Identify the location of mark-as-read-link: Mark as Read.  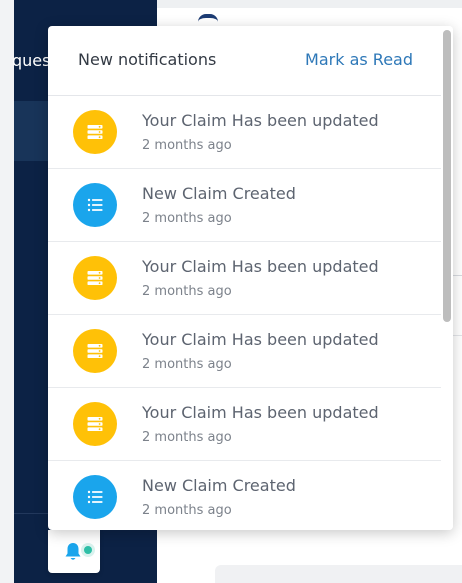
(359, 59).